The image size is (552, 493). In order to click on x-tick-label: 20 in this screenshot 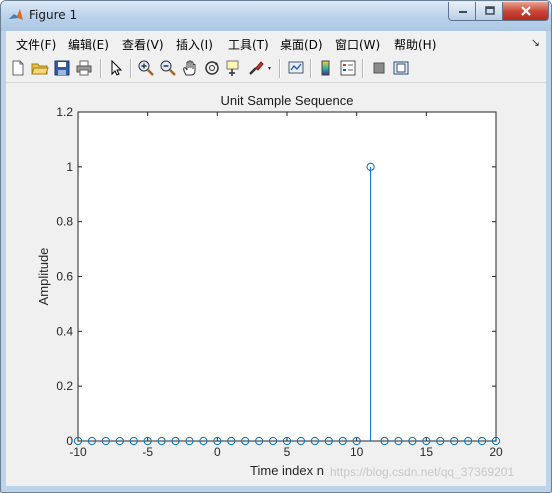, I will do `click(496, 452)`.